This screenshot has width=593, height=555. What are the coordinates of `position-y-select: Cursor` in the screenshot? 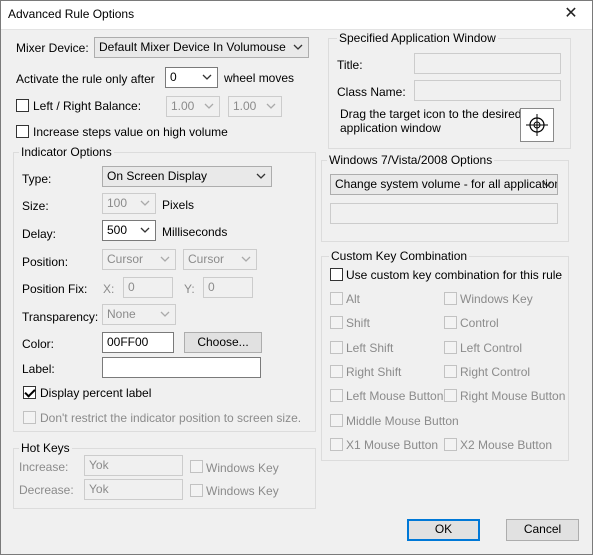 It's located at (220, 259).